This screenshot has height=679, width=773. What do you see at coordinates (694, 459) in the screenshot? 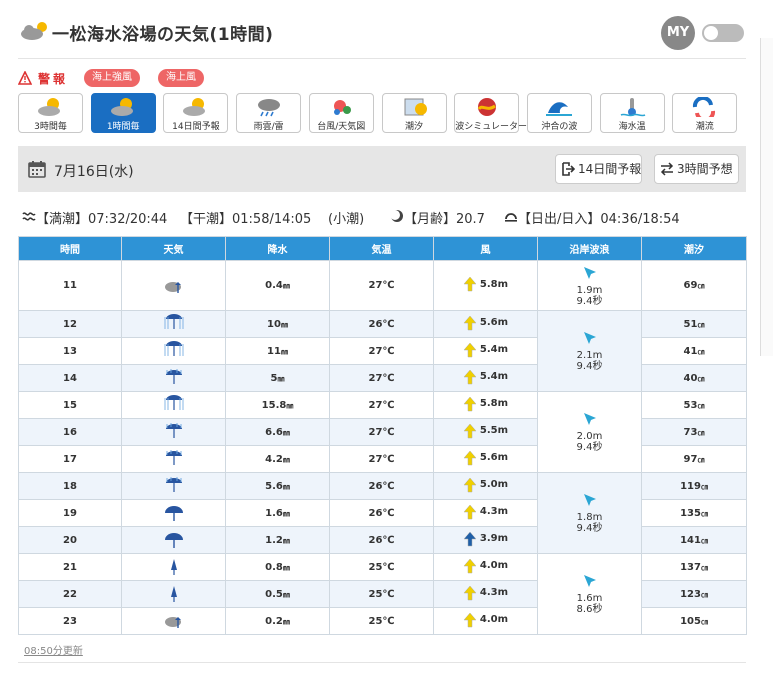
I see `tide-cell: 97㎝` at bounding box center [694, 459].